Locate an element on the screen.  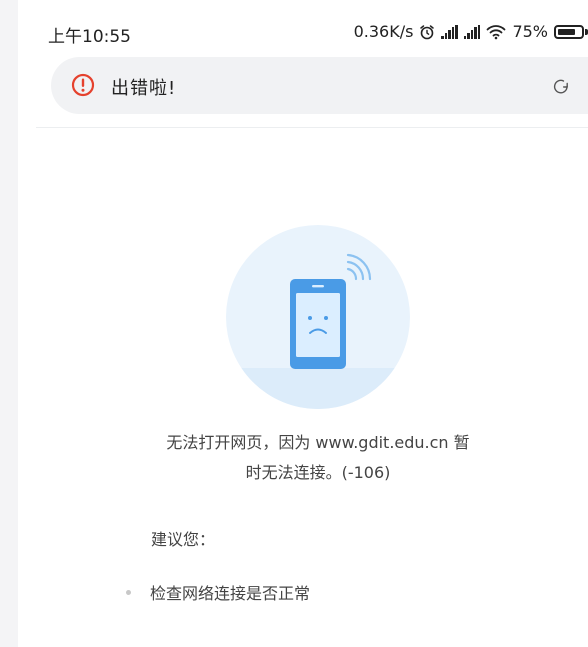
battery-percent: 75% is located at coordinates (530, 31).